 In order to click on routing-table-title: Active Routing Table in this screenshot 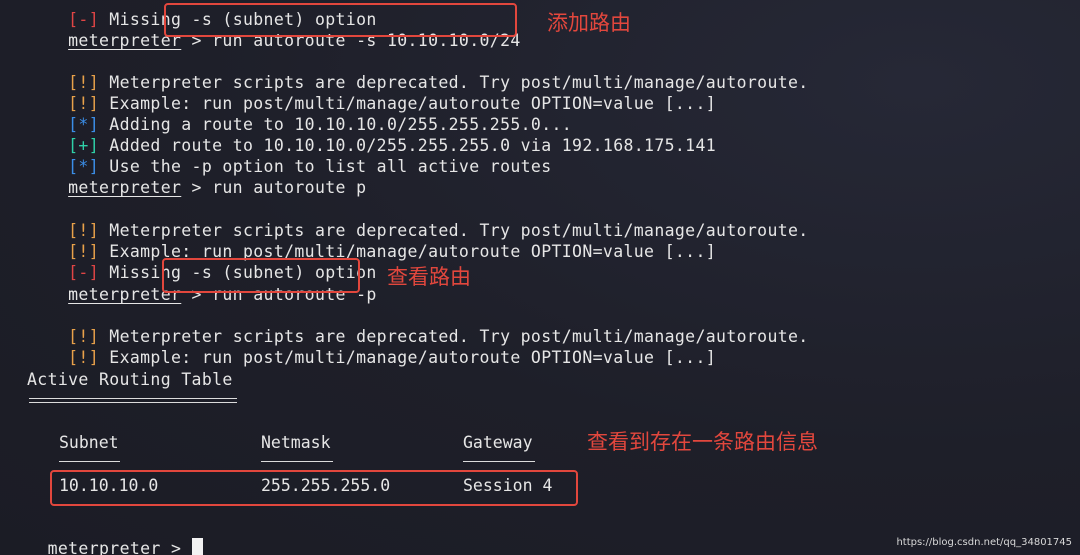, I will do `click(130, 379)`.